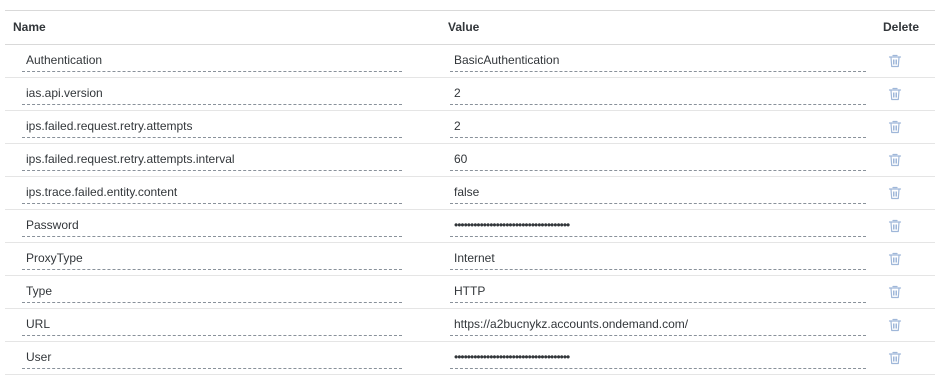 This screenshot has height=380, width=940. What do you see at coordinates (467, 192) in the screenshot?
I see `property-value-text: false` at bounding box center [467, 192].